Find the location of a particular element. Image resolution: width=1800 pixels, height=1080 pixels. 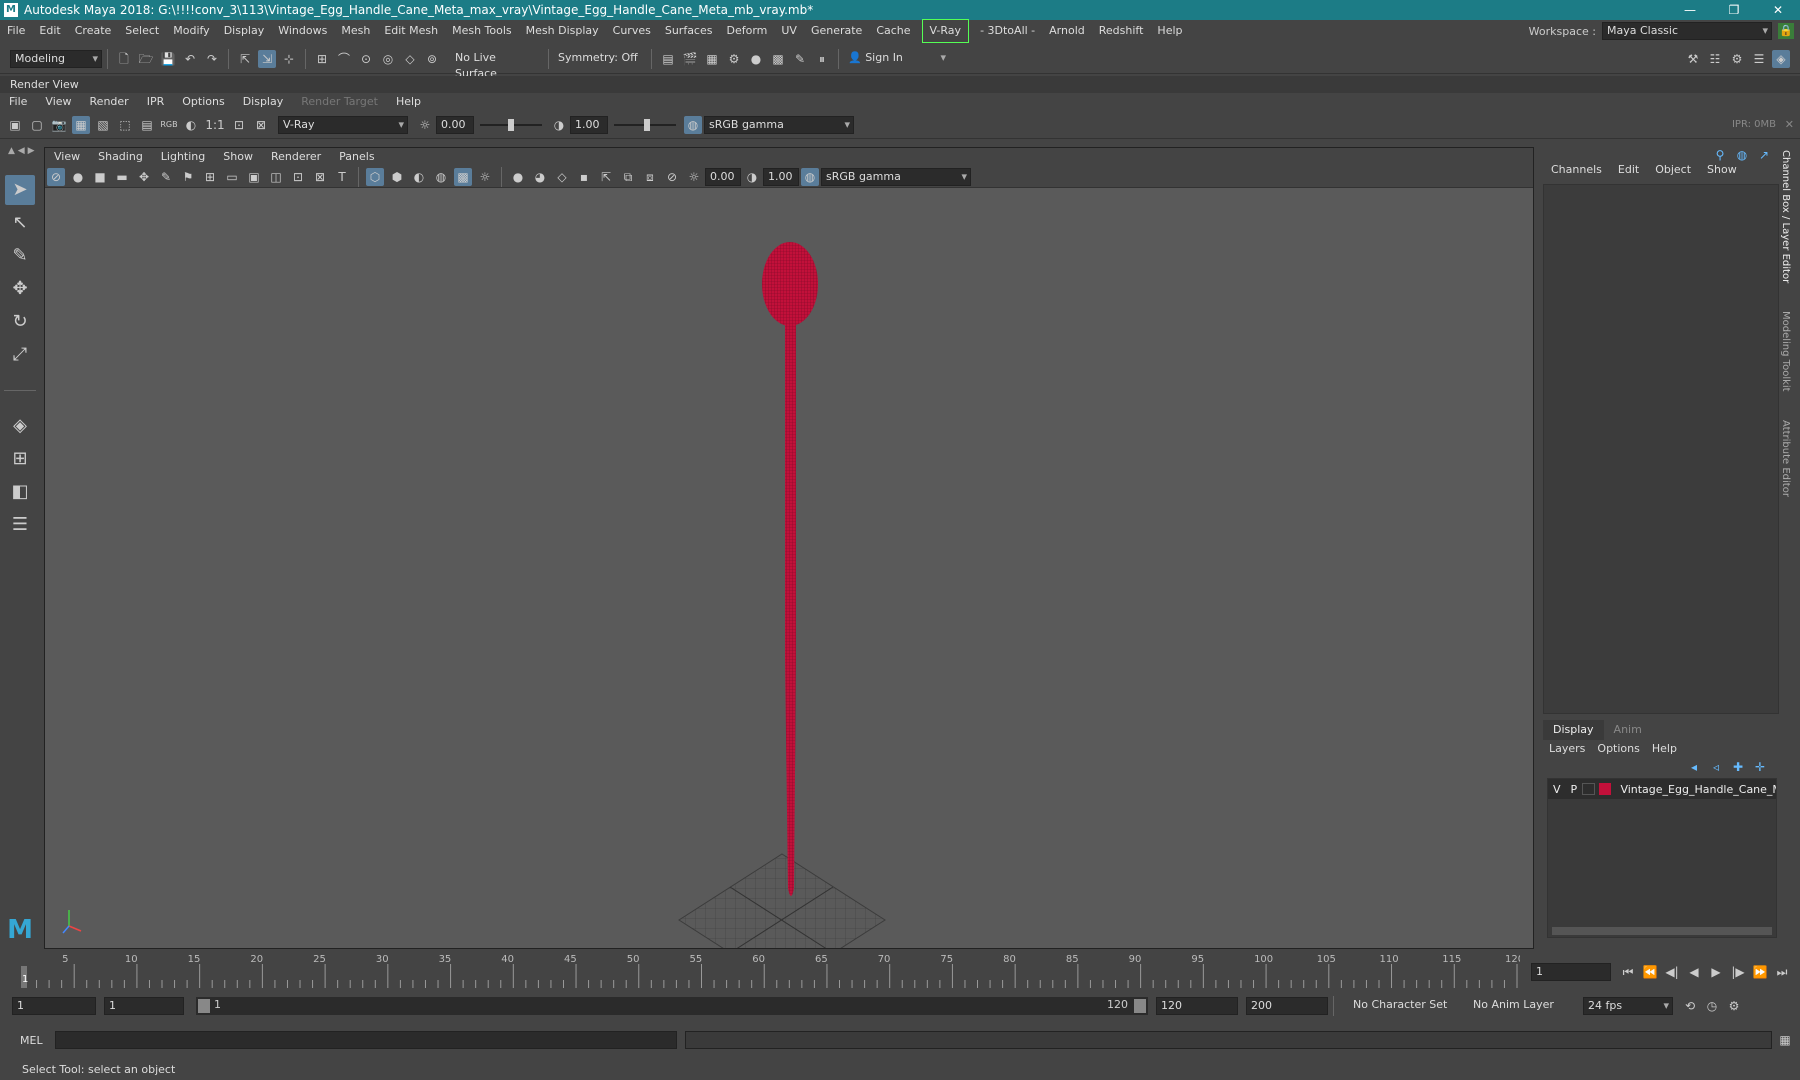

new-scene-icon: 🗋 is located at coordinates (124, 59).